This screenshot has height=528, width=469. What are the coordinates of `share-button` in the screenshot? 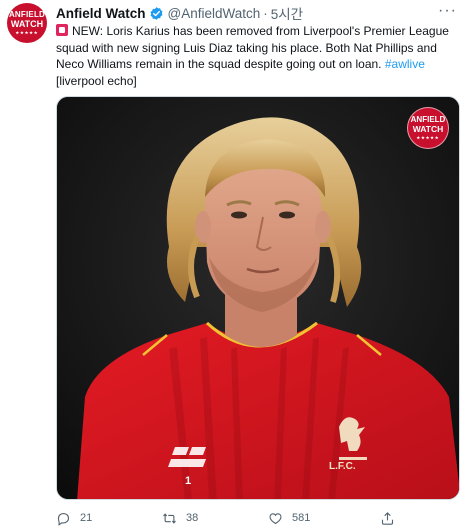 It's located at (387, 518).